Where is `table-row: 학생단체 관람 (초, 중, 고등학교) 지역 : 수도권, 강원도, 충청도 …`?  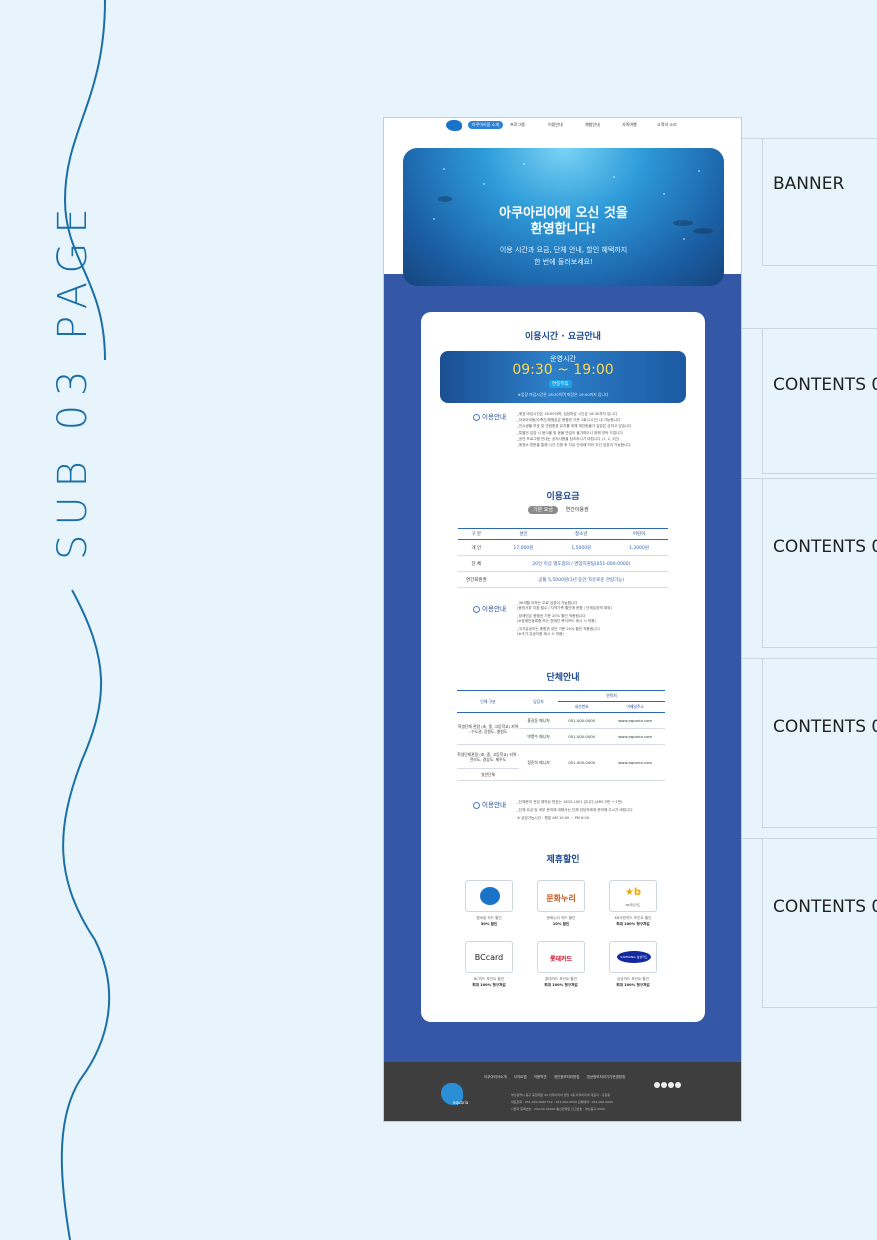
table-row: 학생단체 관람 (초, 중, 고등학교) 지역 : 수도권, 강원도, 충청도 … is located at coordinates (561, 728).